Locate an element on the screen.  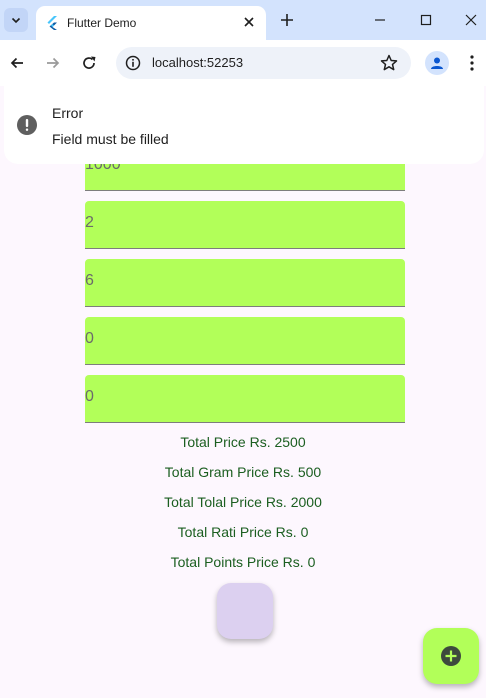
input-value: 6 is located at coordinates (89, 280).